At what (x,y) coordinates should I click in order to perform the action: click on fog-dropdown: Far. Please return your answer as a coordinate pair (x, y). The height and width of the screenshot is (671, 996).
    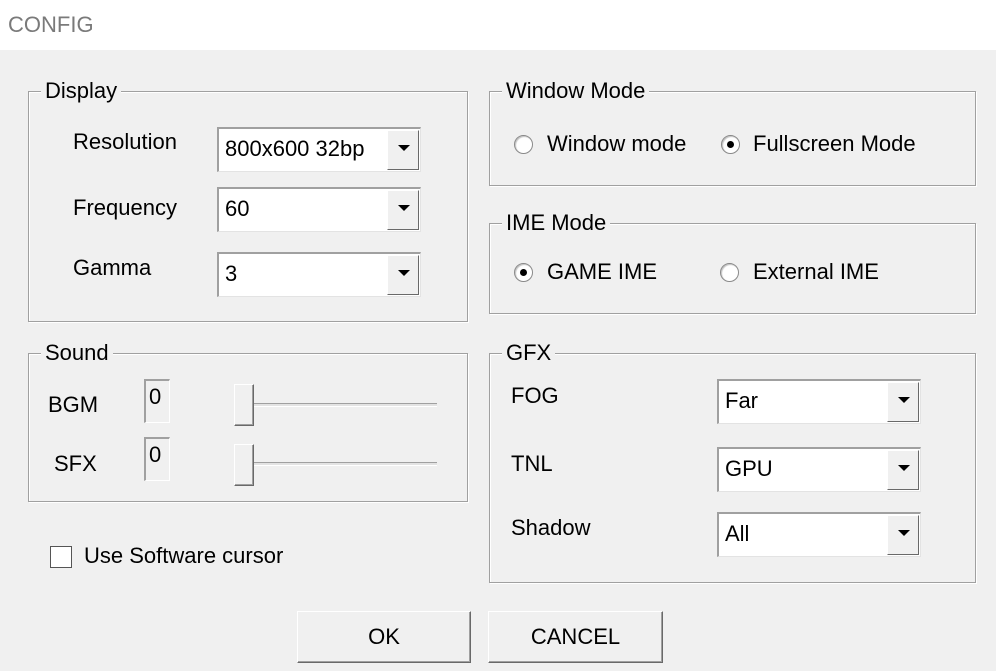
    Looking at the image, I should click on (819, 401).